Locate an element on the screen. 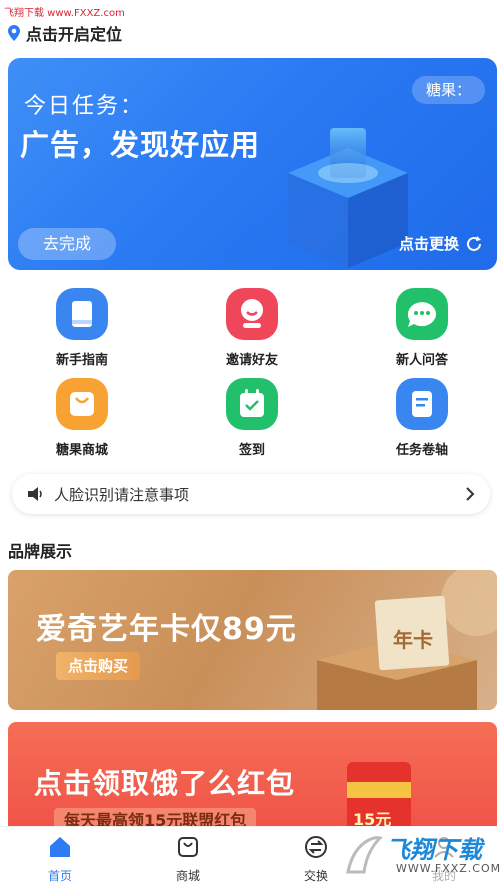 This screenshot has height=884, width=500. feature-beginner-guide: 新手指南 is located at coordinates (82, 328).